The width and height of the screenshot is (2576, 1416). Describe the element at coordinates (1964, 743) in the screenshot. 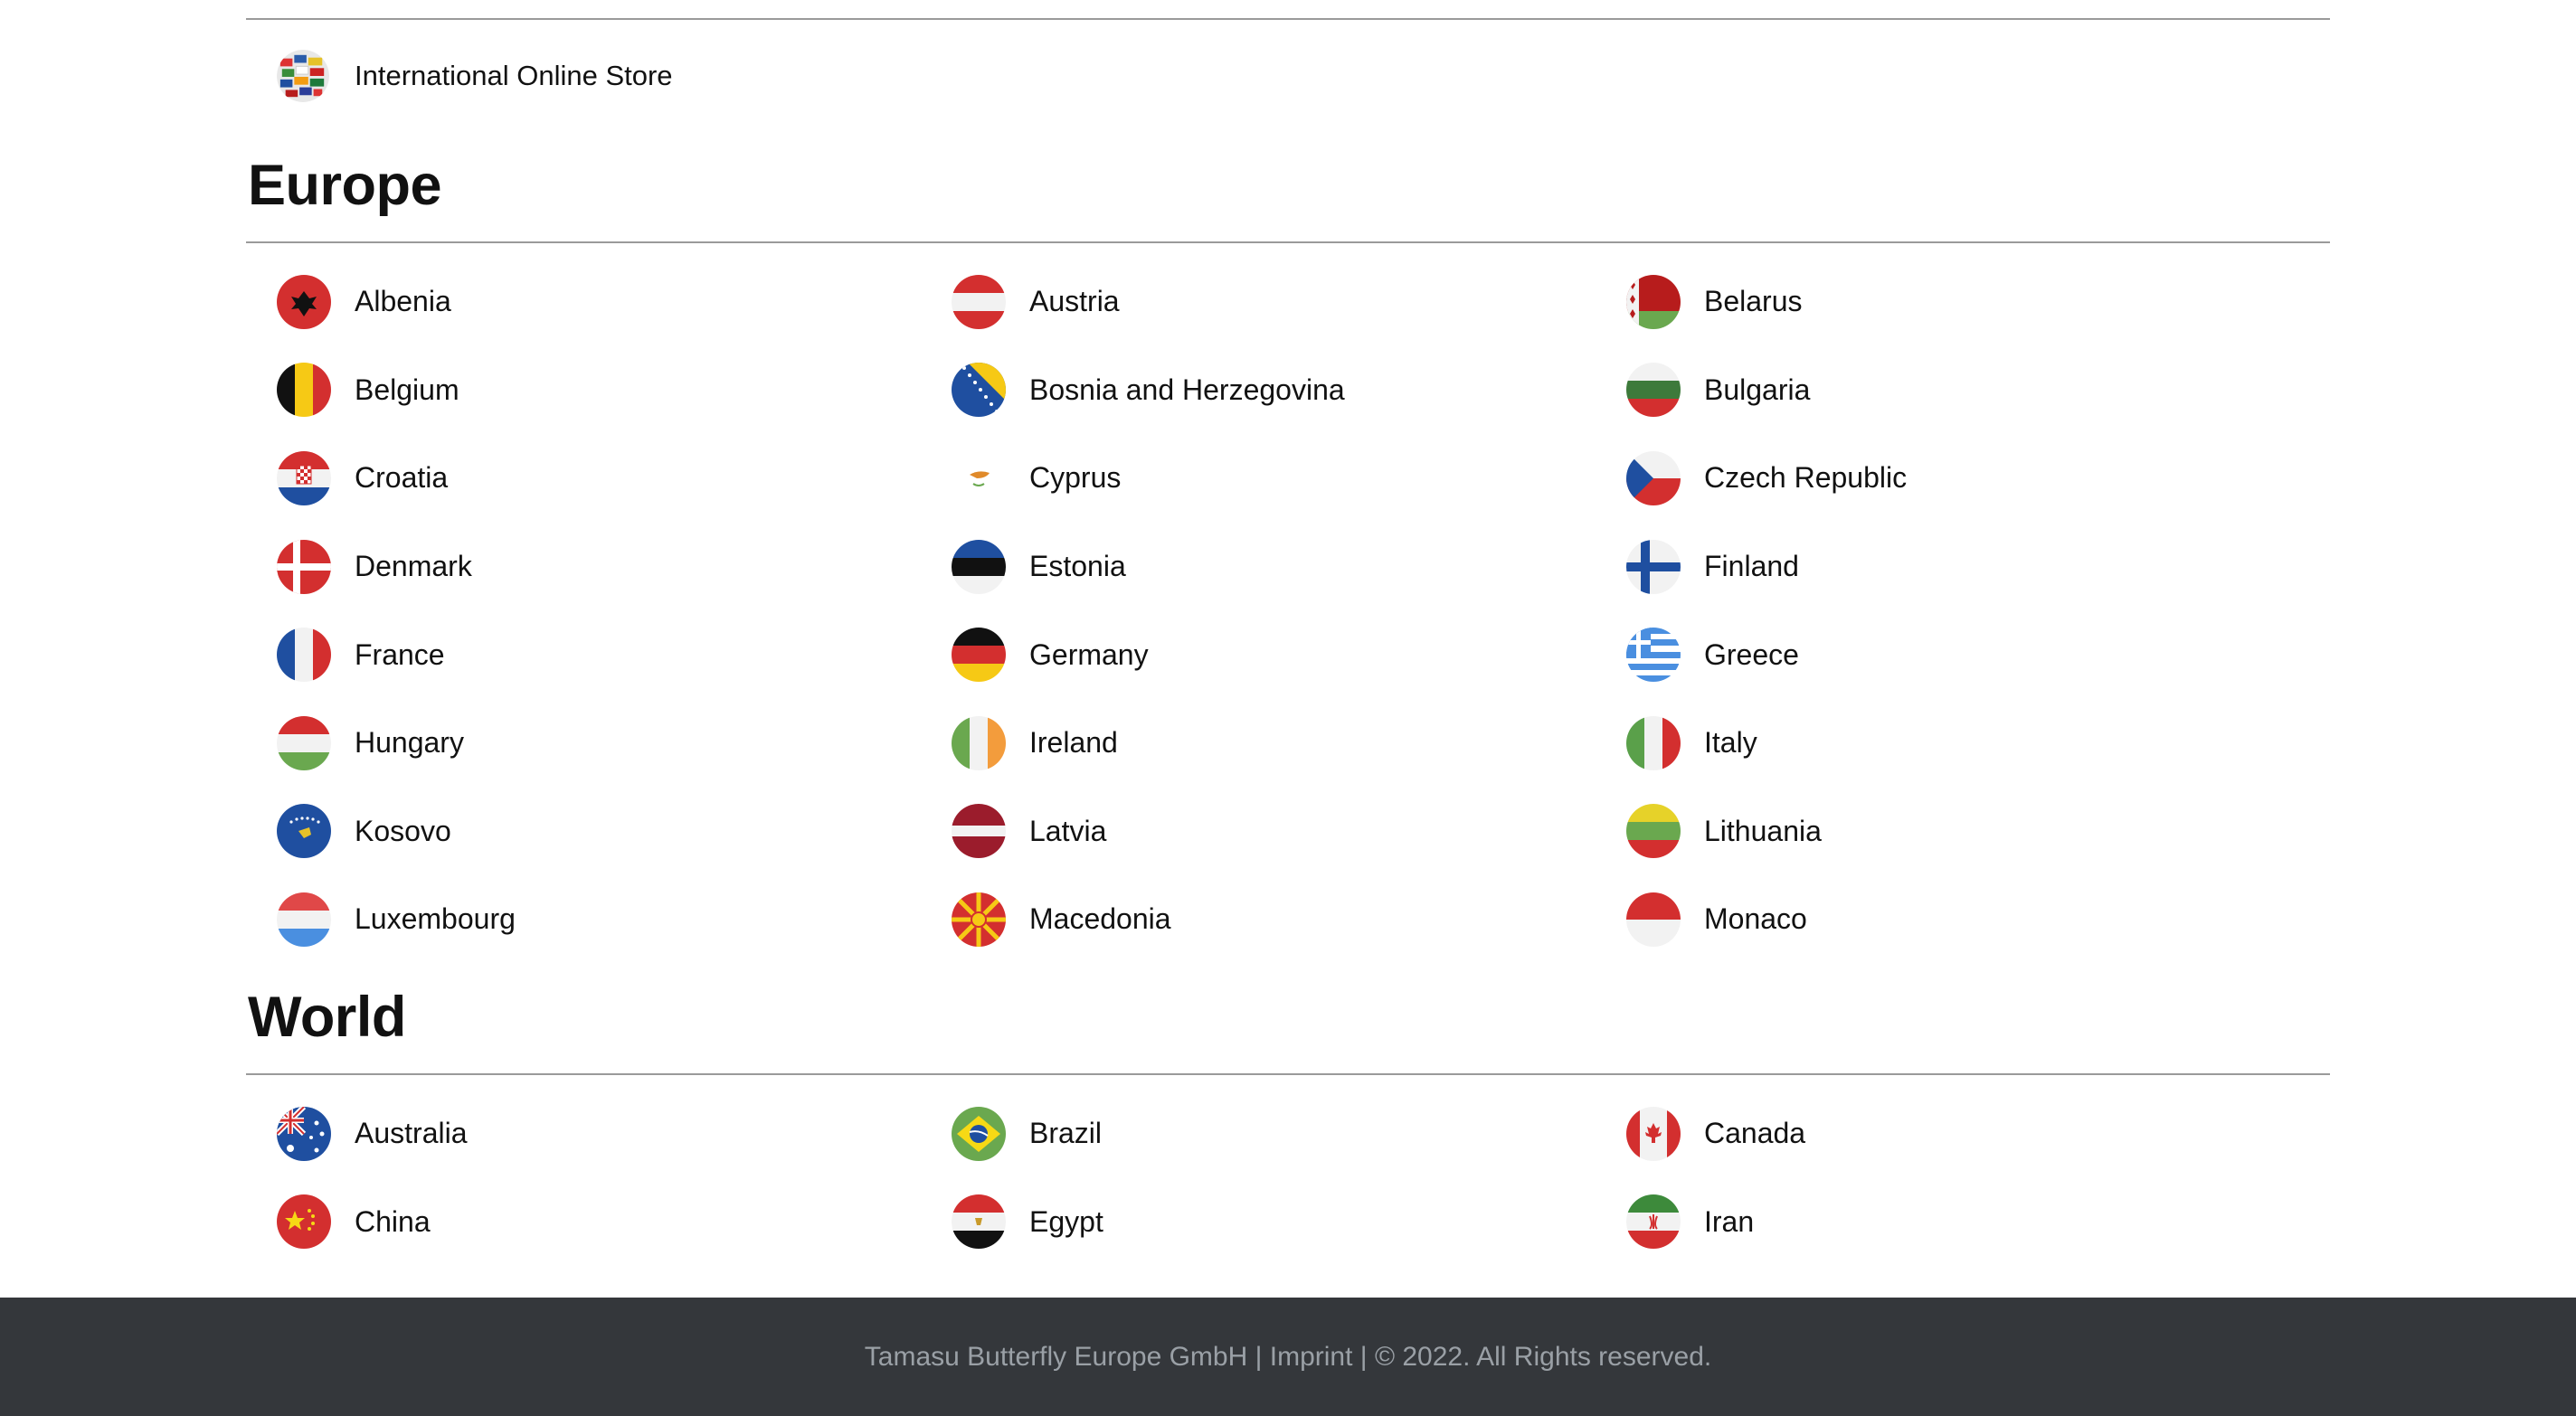

I see `country-link-italy: Italy` at that location.